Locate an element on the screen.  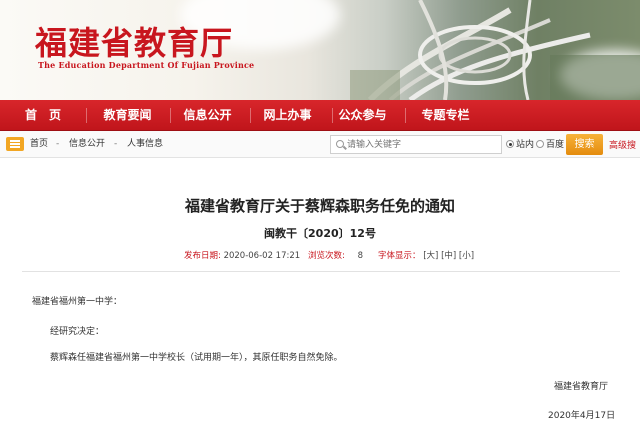
document-number: 闽教干〔2020〕12号 is located at coordinates (320, 233).